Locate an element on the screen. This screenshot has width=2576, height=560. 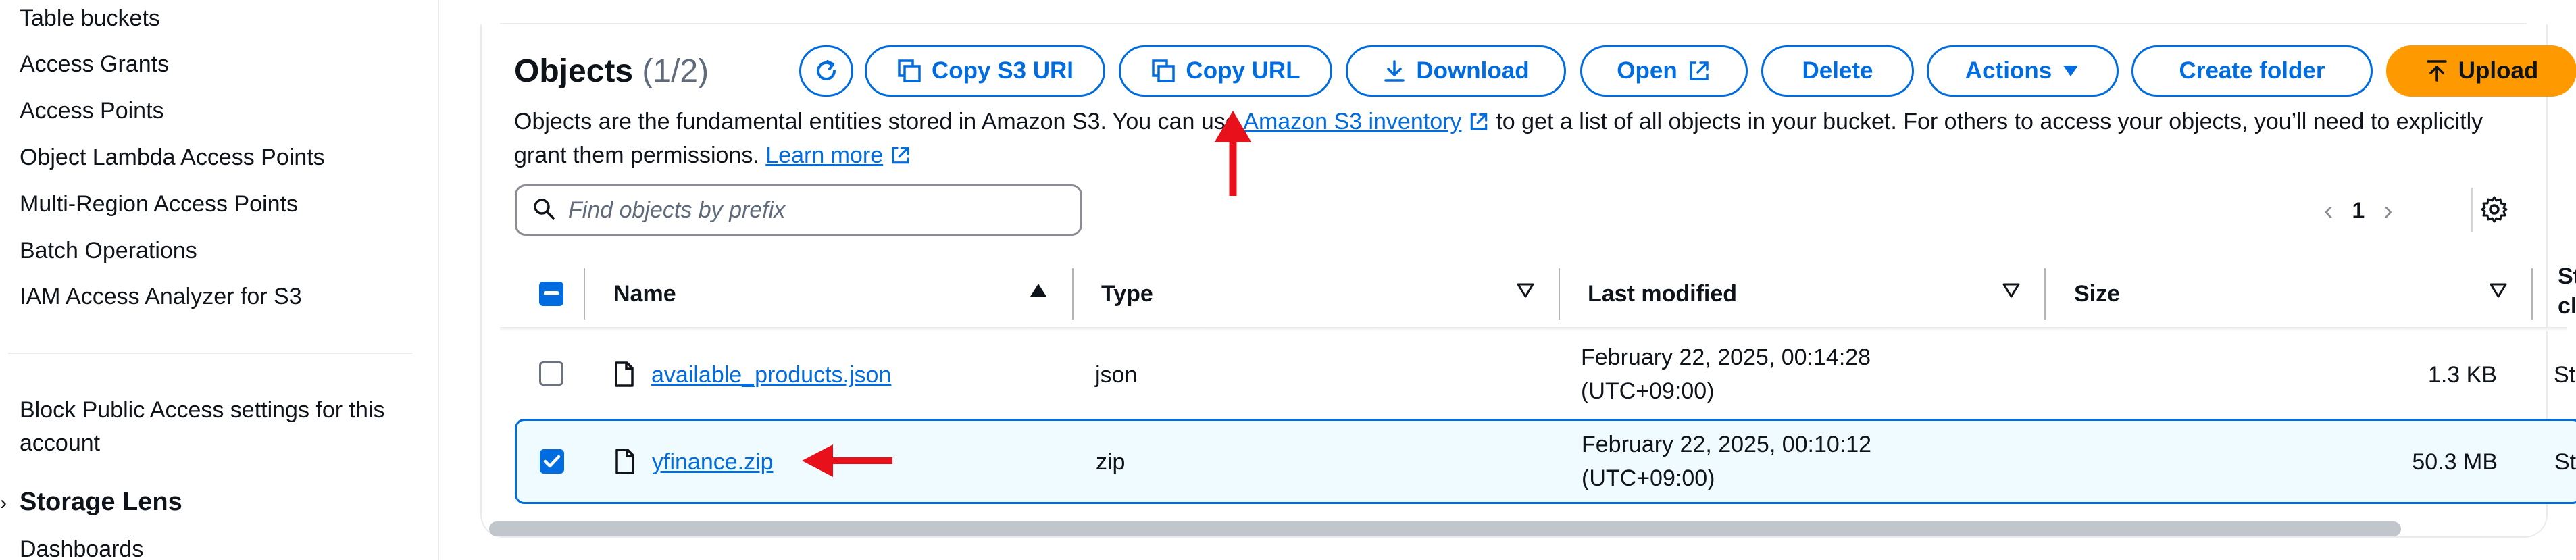
s3-inventory-link: Amazon S3 inventory is located at coordinates (1352, 121).